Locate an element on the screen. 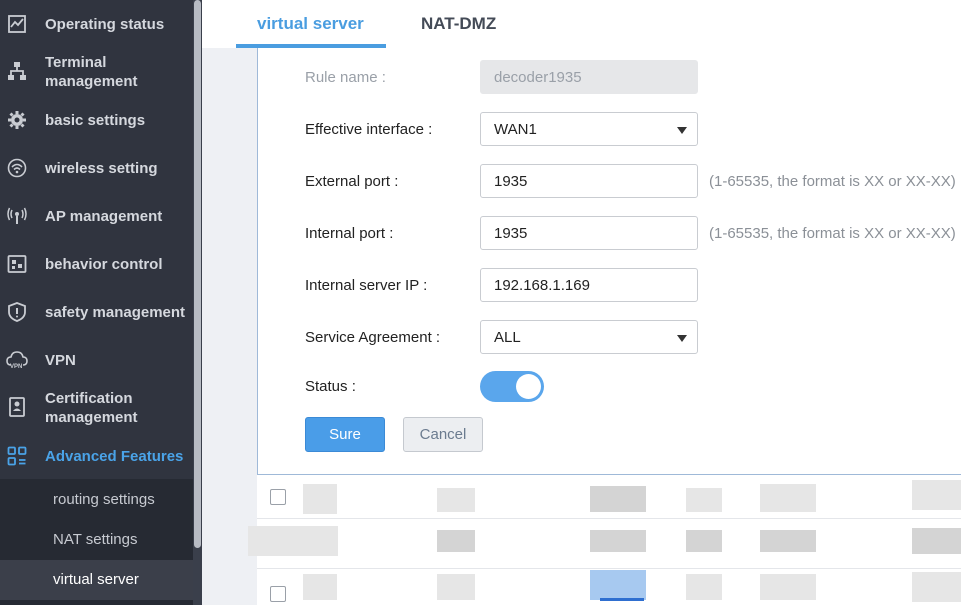  rule-name-field: decoder1935 is located at coordinates (589, 77).